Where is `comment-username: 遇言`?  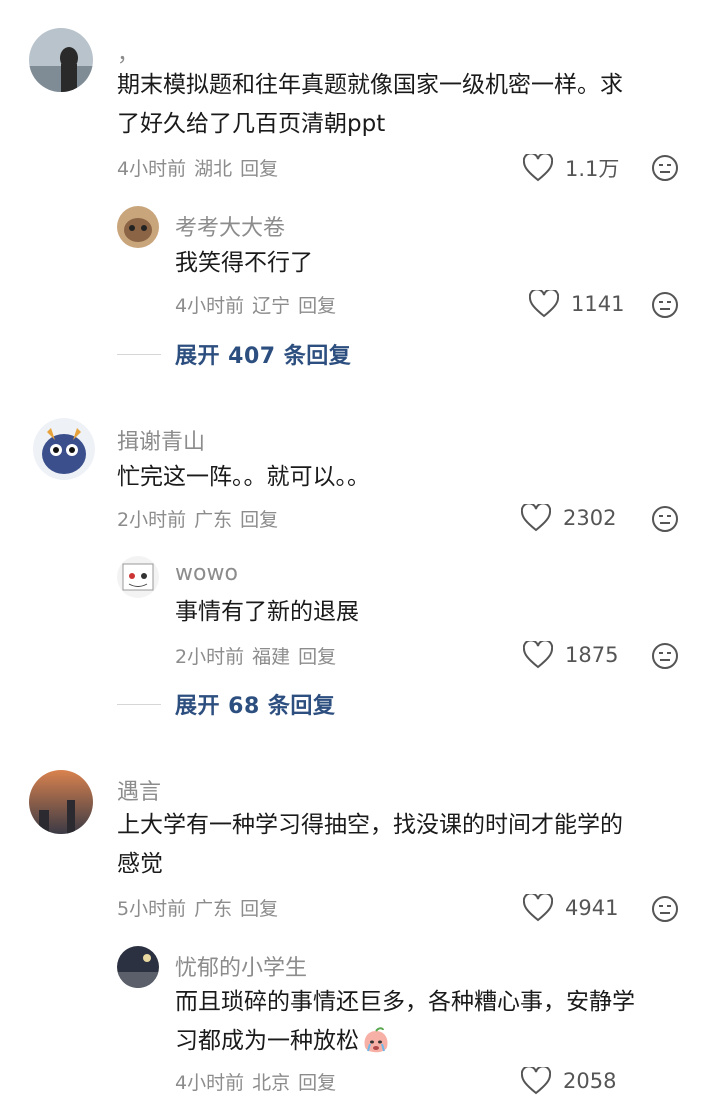 comment-username: 遇言 is located at coordinates (139, 790).